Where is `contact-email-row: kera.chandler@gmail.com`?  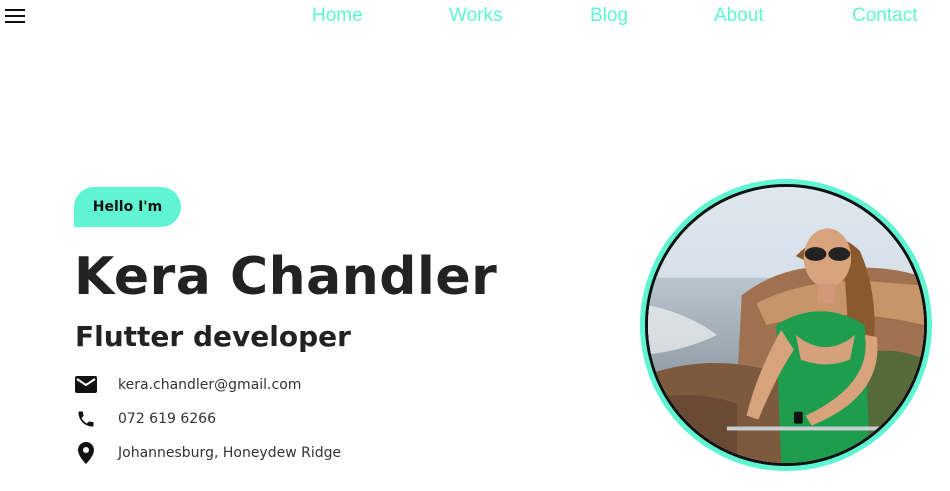
contact-email-row: kera.chandler@gmail.com is located at coordinates (188, 385).